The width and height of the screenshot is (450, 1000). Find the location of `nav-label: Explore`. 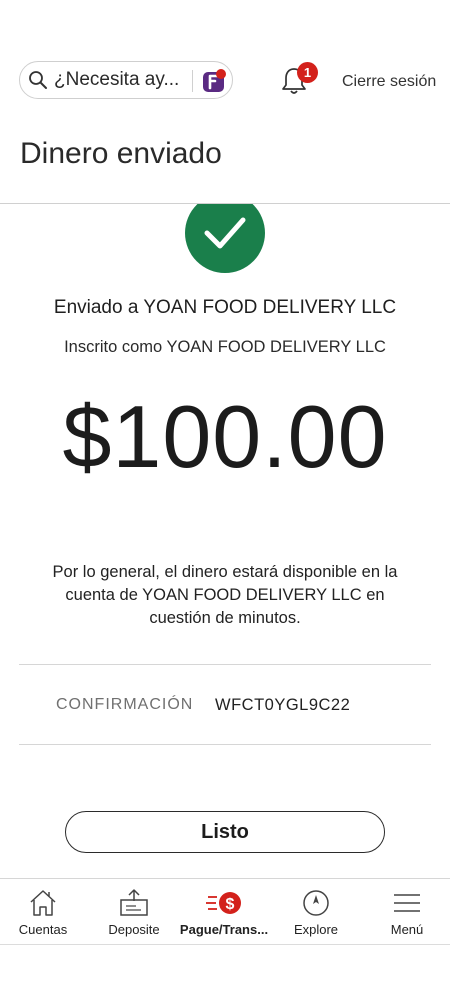

nav-label: Explore is located at coordinates (316, 929).